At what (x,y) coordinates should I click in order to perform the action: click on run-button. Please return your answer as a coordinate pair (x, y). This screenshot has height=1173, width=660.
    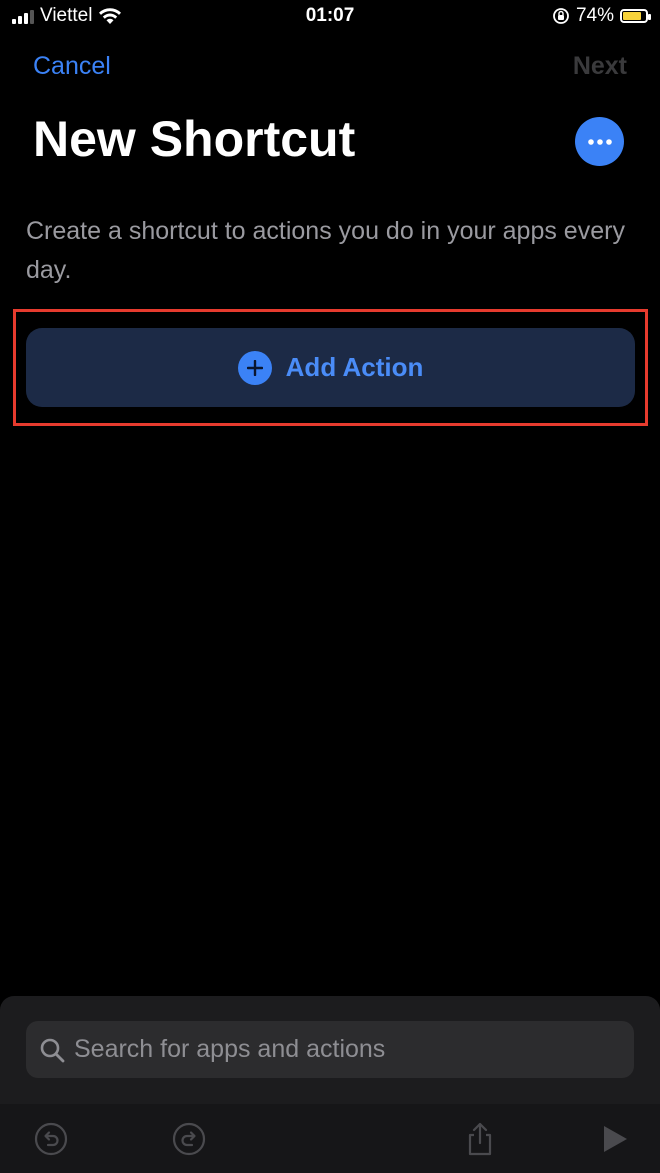
    Looking at the image, I should click on (614, 1139).